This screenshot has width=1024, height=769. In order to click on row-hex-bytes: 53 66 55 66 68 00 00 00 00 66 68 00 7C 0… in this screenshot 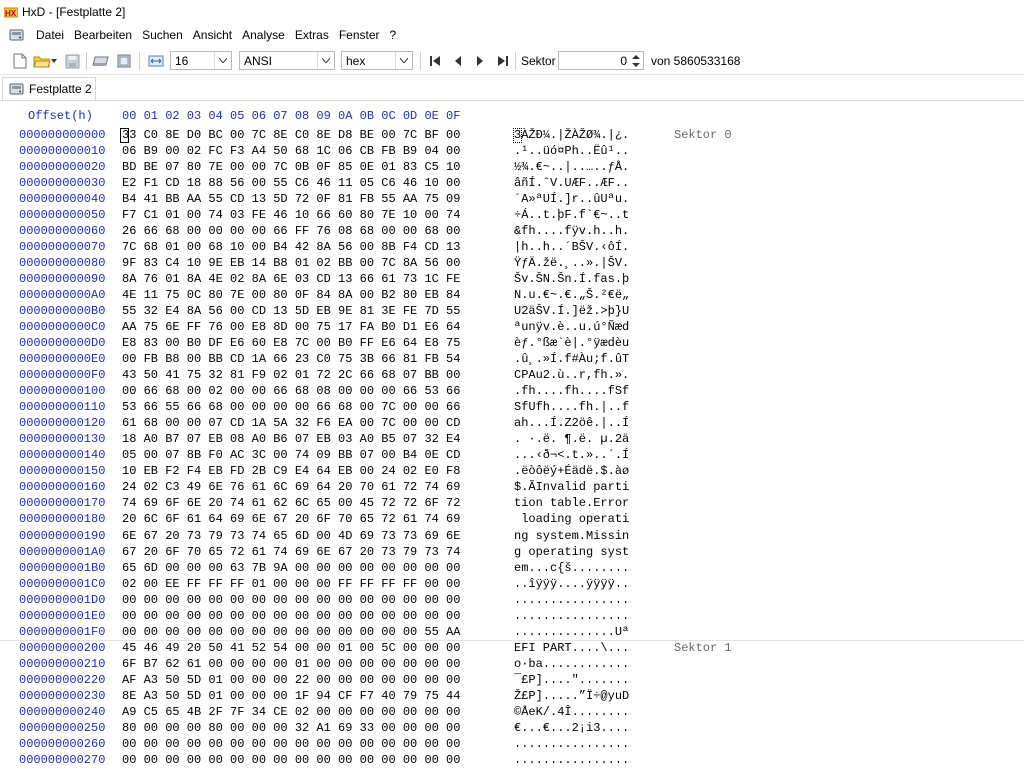, I will do `click(291, 407)`.